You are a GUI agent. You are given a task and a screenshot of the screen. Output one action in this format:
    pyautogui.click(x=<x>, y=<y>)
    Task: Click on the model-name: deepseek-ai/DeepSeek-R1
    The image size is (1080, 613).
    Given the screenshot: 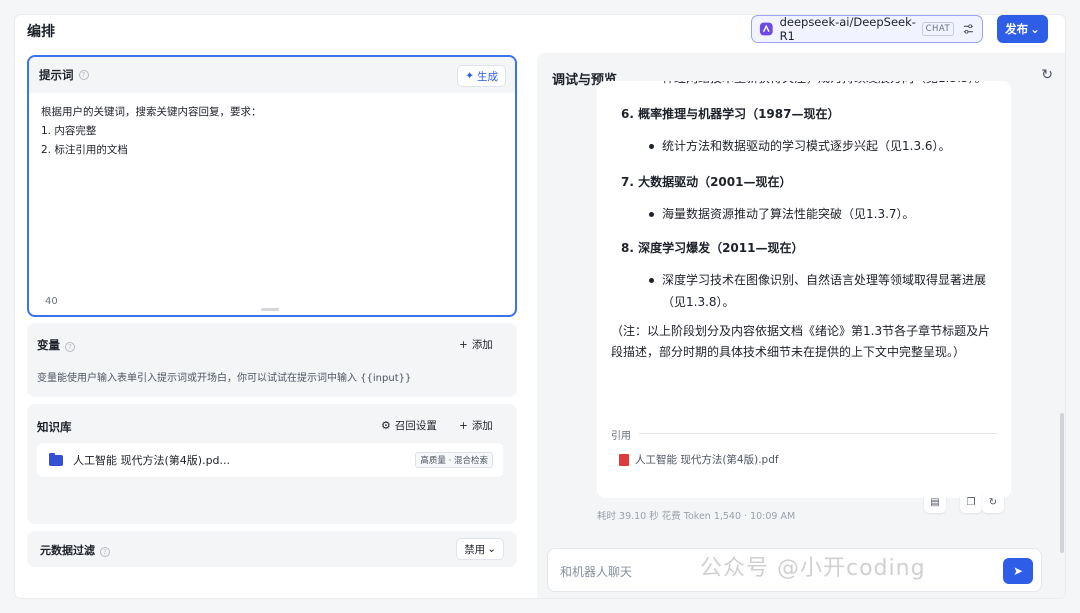 What is the action you would take?
    pyautogui.click(x=847, y=29)
    